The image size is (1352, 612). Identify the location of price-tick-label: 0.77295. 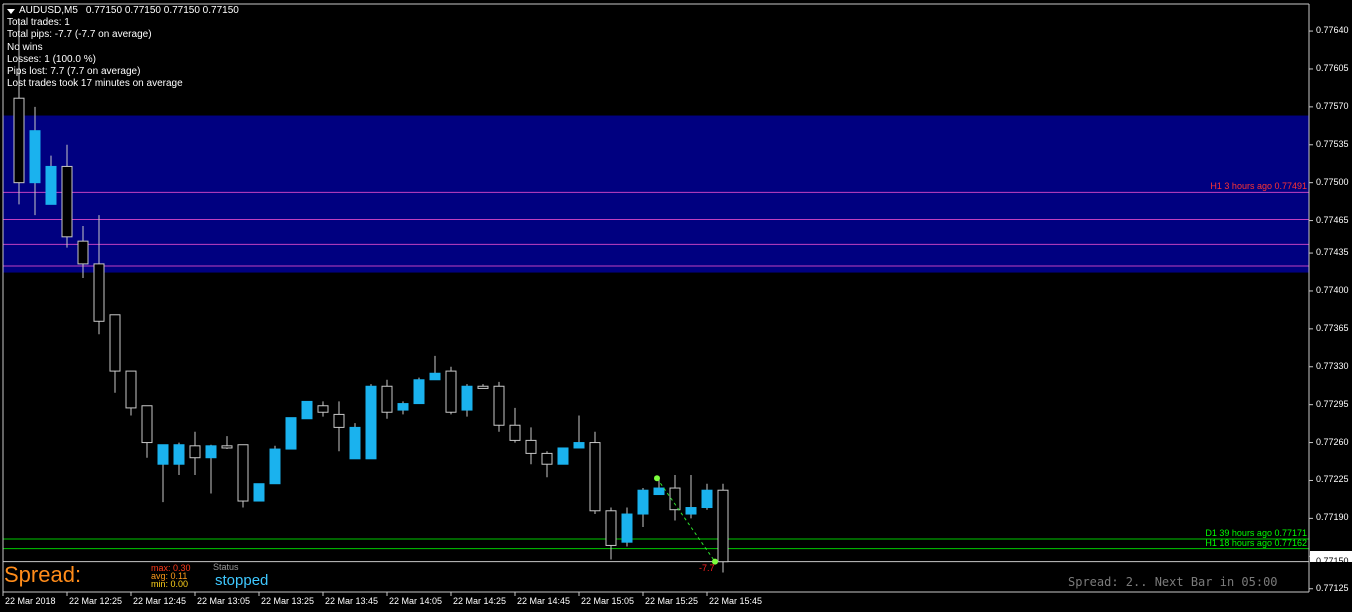
(1332, 403).